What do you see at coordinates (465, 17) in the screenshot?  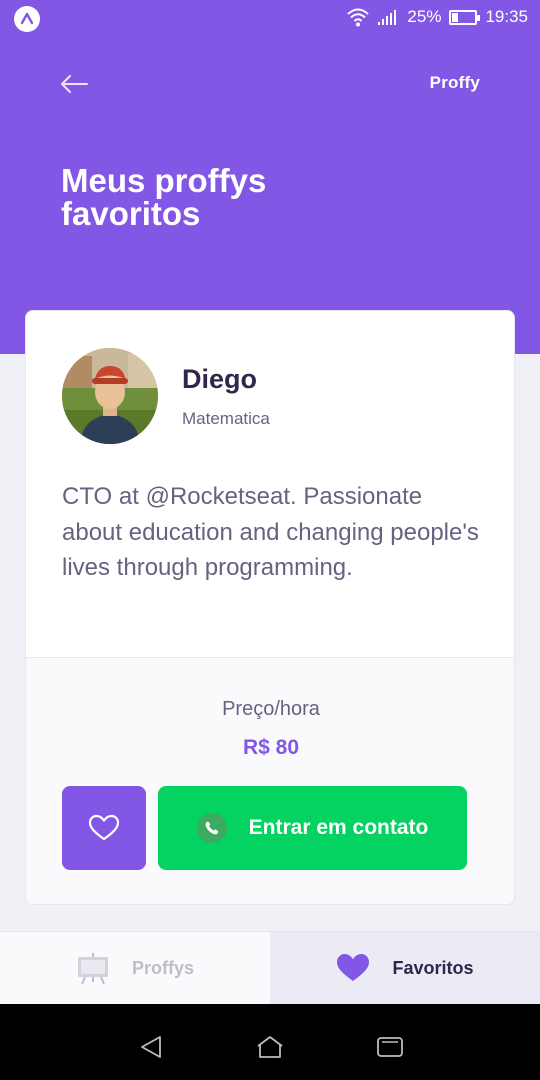 I see `battery-icon` at bounding box center [465, 17].